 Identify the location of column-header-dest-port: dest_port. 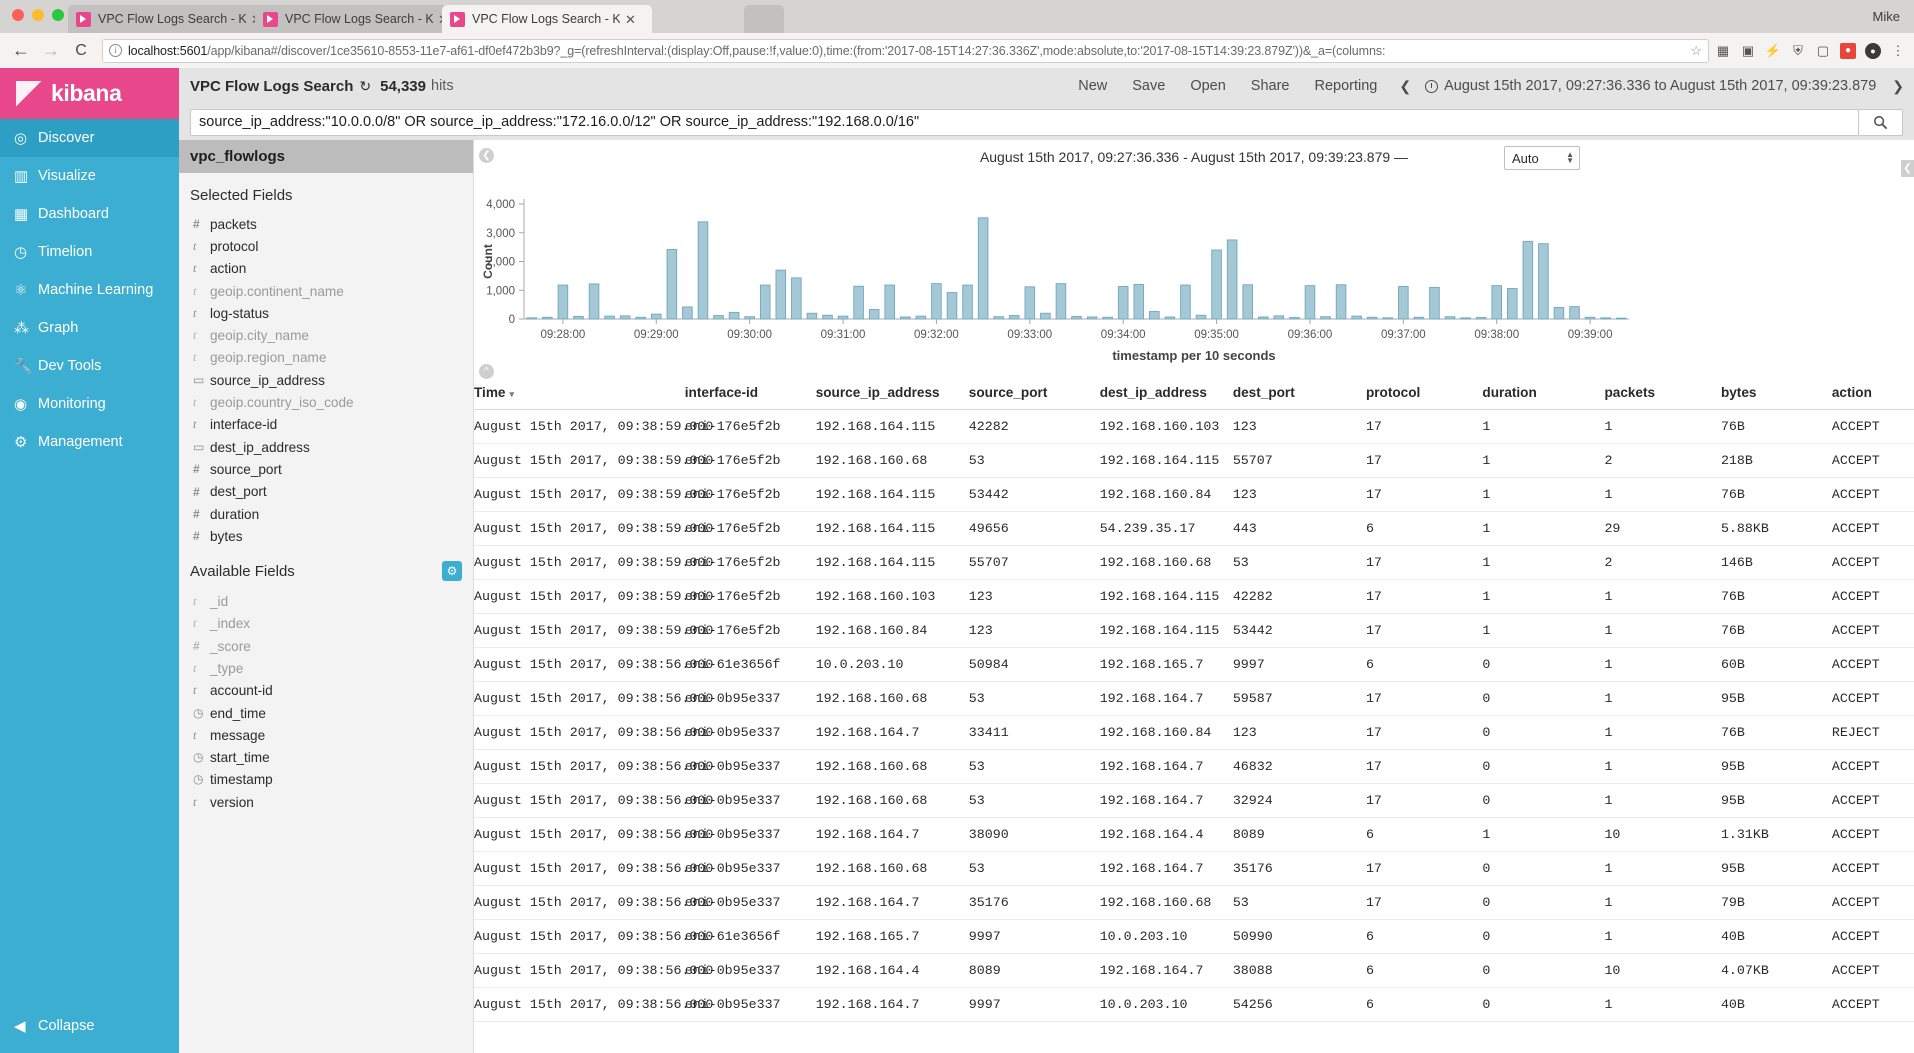
(1299, 393).